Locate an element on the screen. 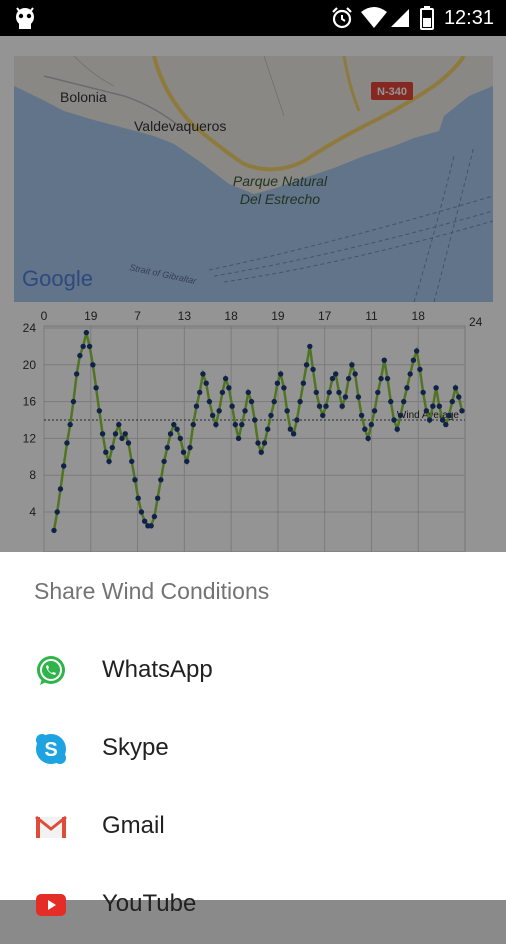 The width and height of the screenshot is (506, 944). svg-text: S is located at coordinates (50, 750).